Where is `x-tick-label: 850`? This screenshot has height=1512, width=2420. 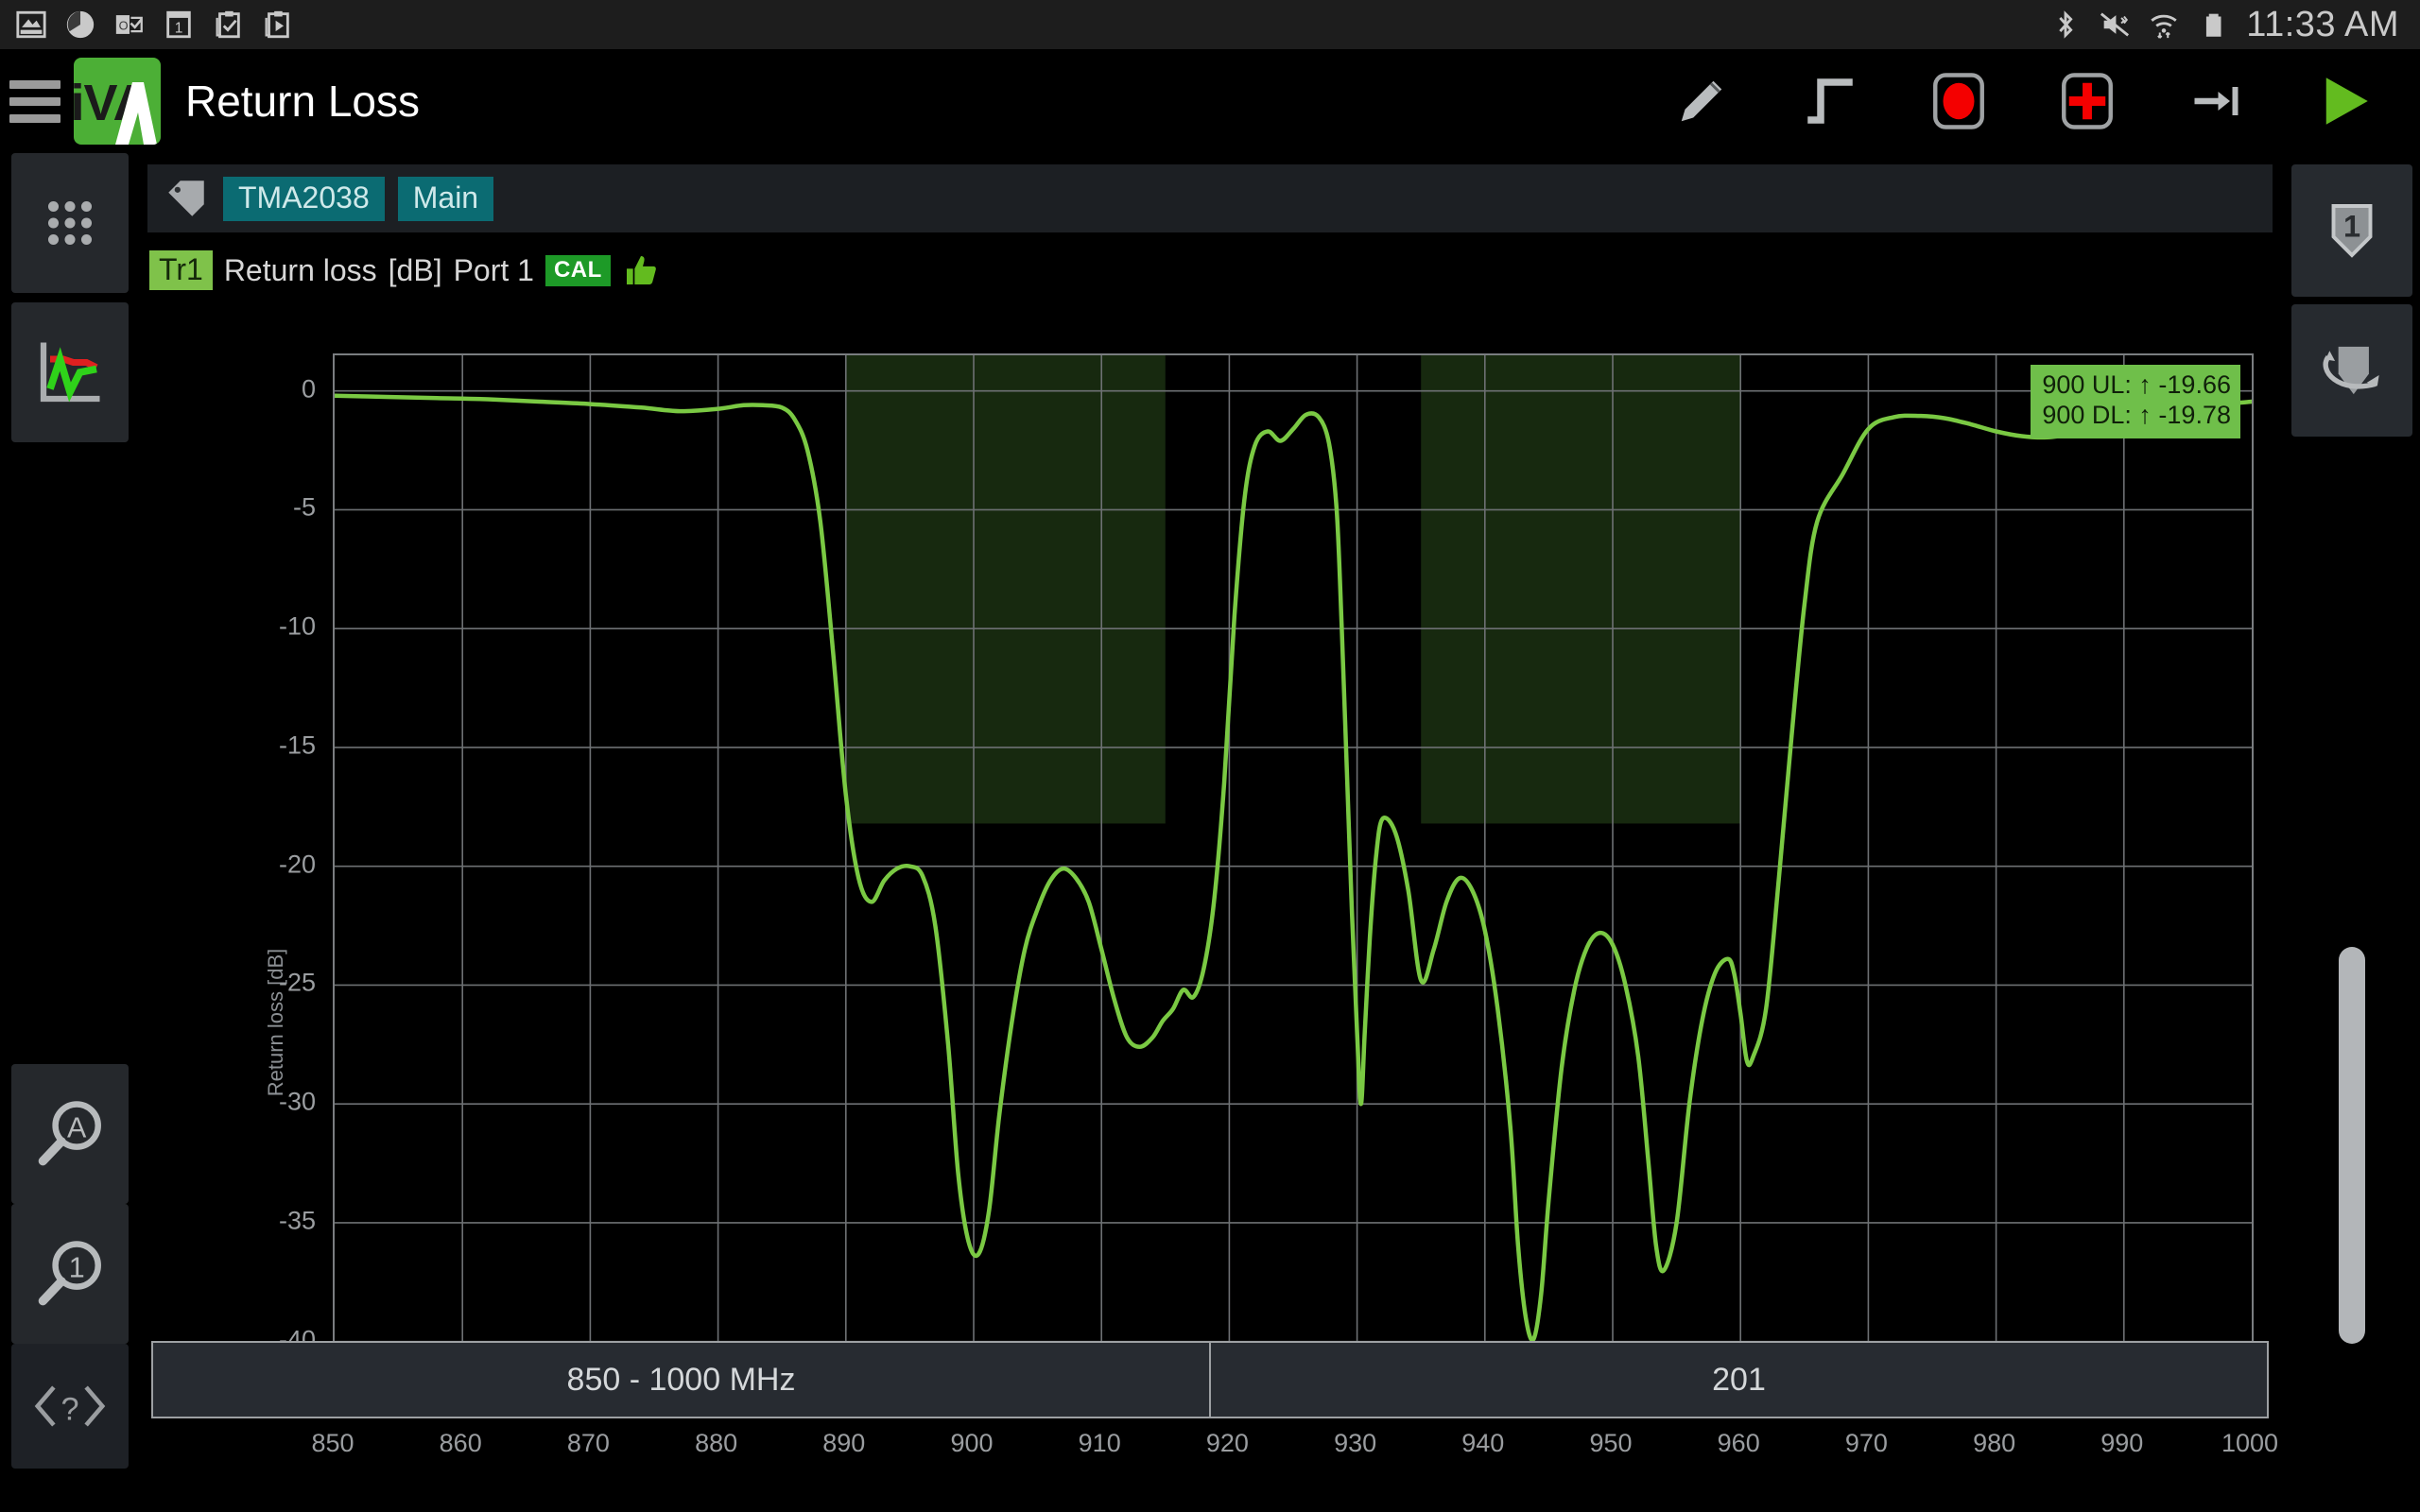 x-tick-label: 850 is located at coordinates (332, 1443).